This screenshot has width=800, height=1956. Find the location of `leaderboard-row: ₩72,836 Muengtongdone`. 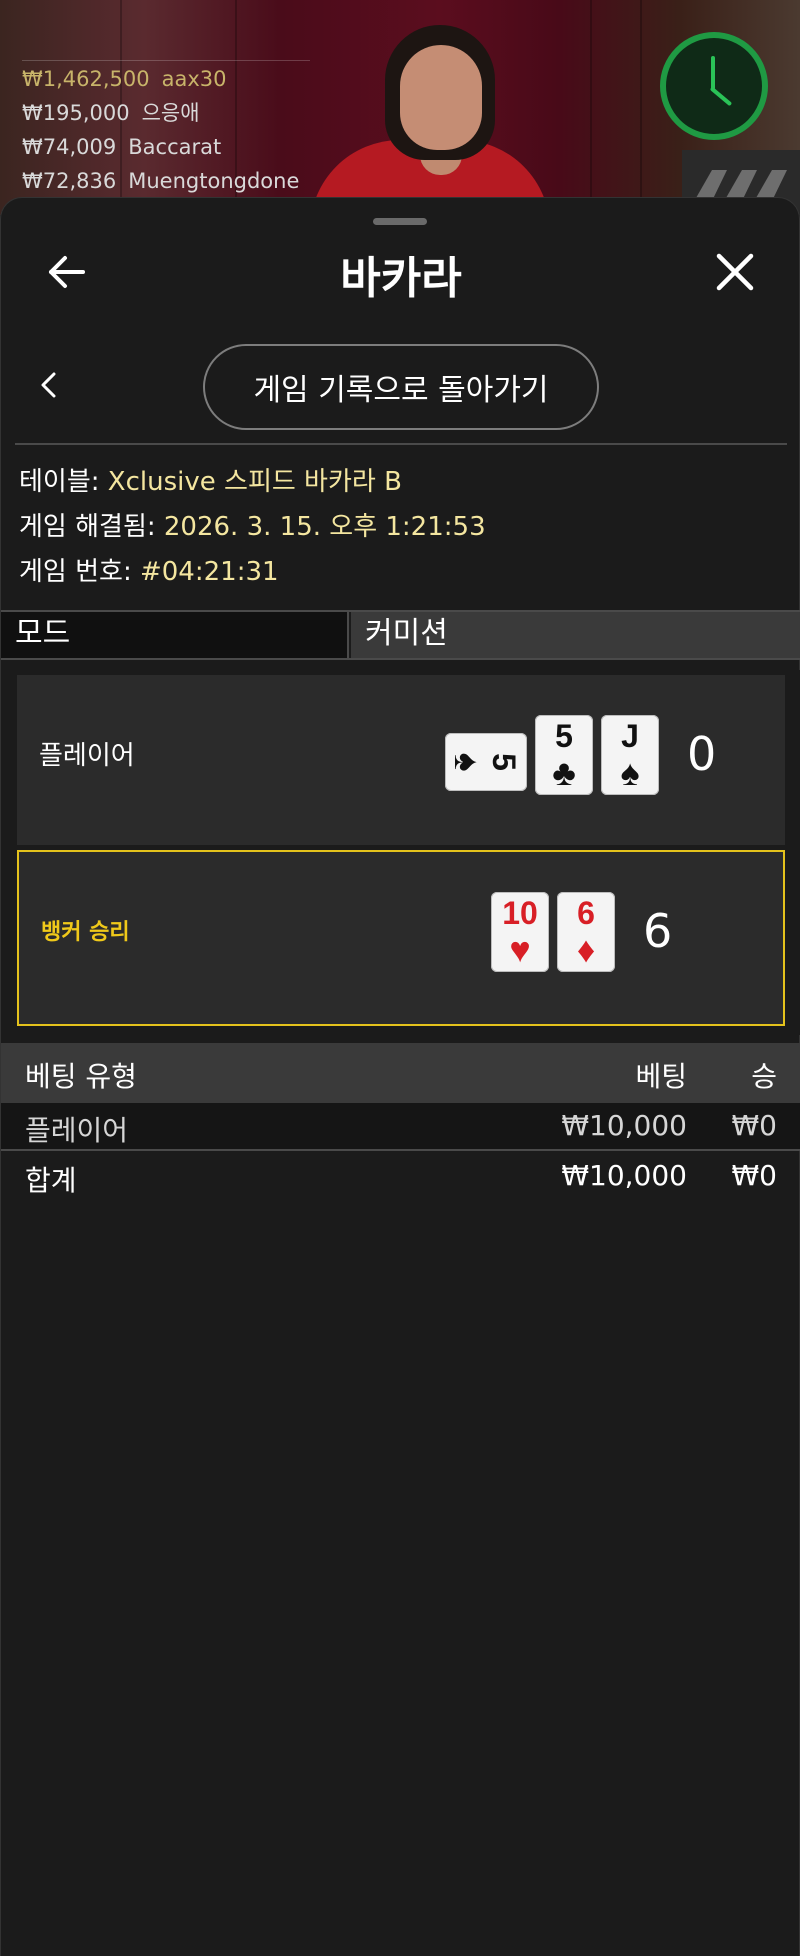

leaderboard-row: ₩72,836 Muengtongdone is located at coordinates (160, 181).